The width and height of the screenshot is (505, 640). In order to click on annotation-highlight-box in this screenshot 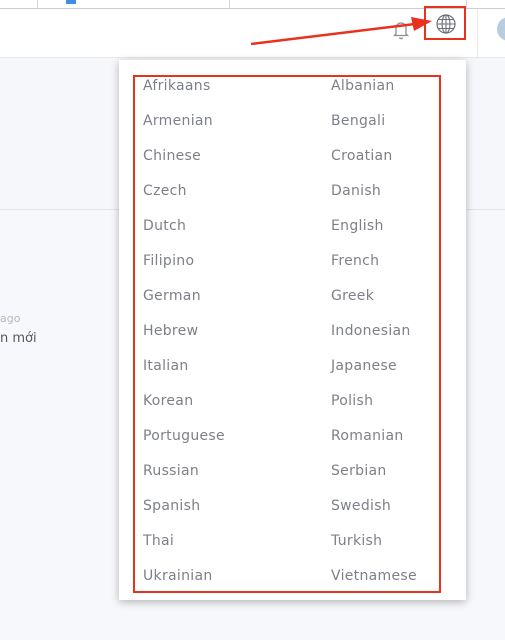, I will do `click(445, 23)`.